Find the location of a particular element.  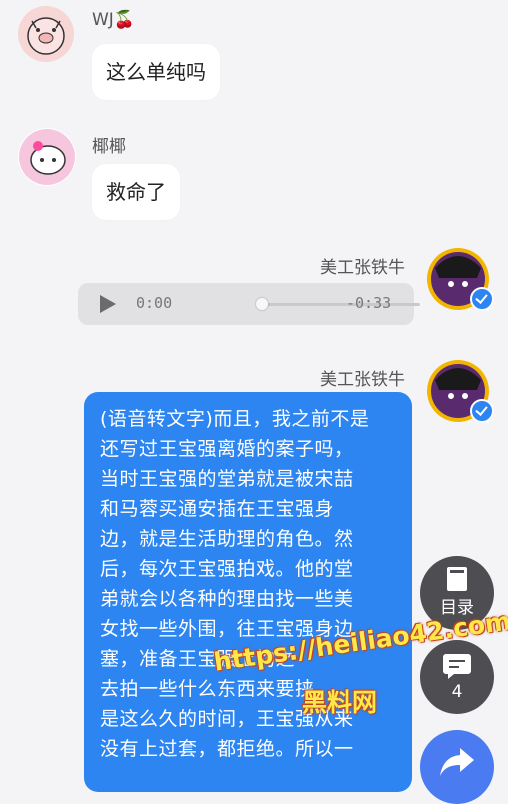

comment-icon is located at coordinates (457, 666).